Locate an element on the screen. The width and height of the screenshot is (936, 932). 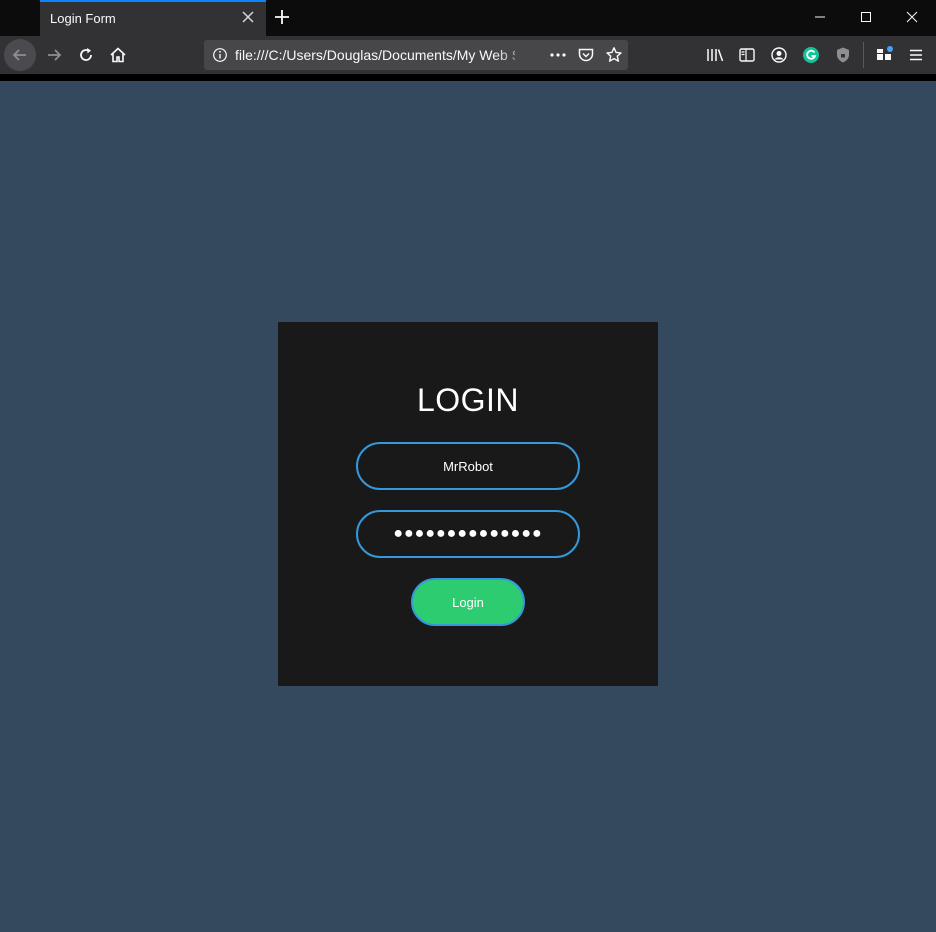
account-icon is located at coordinates (779, 55).